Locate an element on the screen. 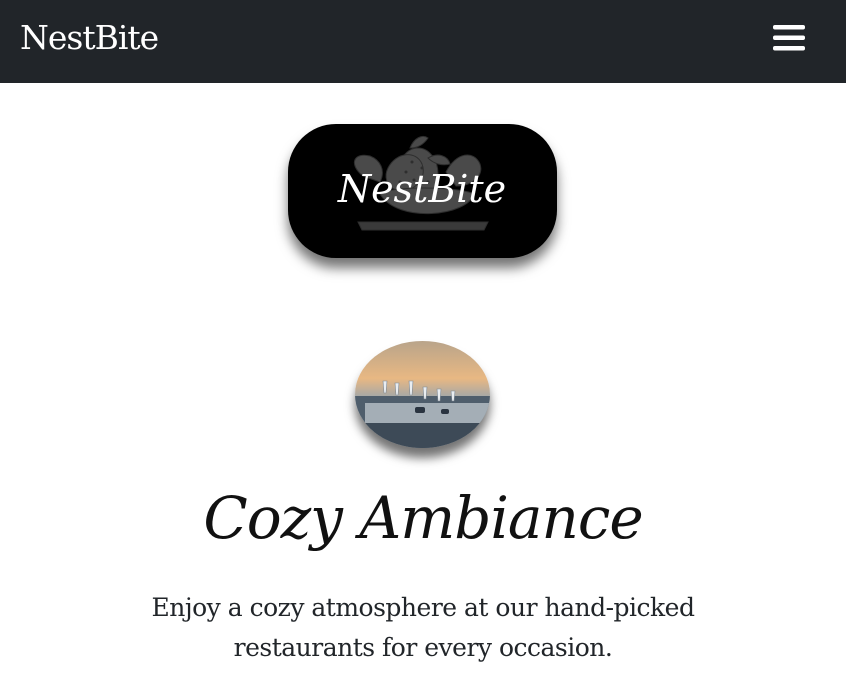 Image resolution: width=846 pixels, height=682 pixels. menu-toggle-button is located at coordinates (789, 38).